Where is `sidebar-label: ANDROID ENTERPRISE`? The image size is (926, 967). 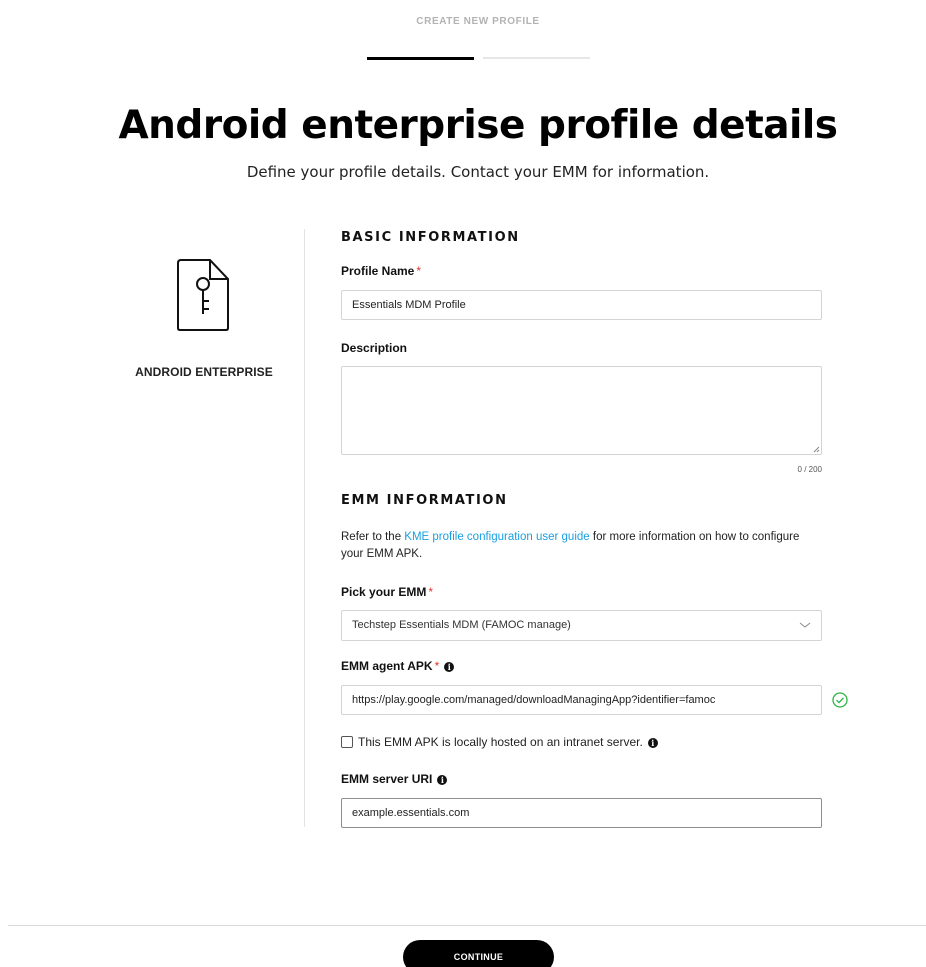 sidebar-label: ANDROID ENTERPRISE is located at coordinates (204, 372).